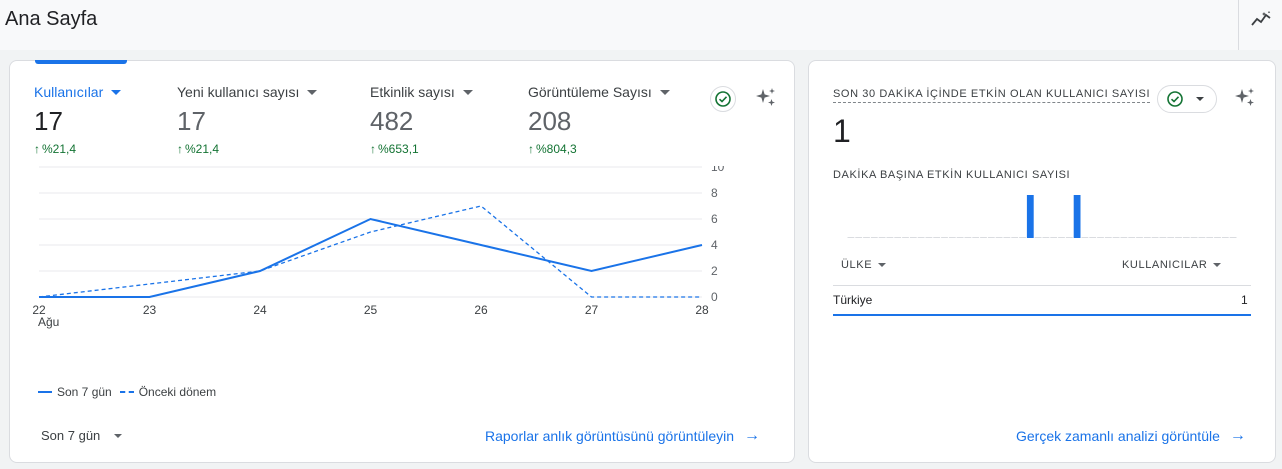 The image size is (1282, 469). I want to click on chart-legend: Son 7 gün Önceki dönem, so click(127, 392).